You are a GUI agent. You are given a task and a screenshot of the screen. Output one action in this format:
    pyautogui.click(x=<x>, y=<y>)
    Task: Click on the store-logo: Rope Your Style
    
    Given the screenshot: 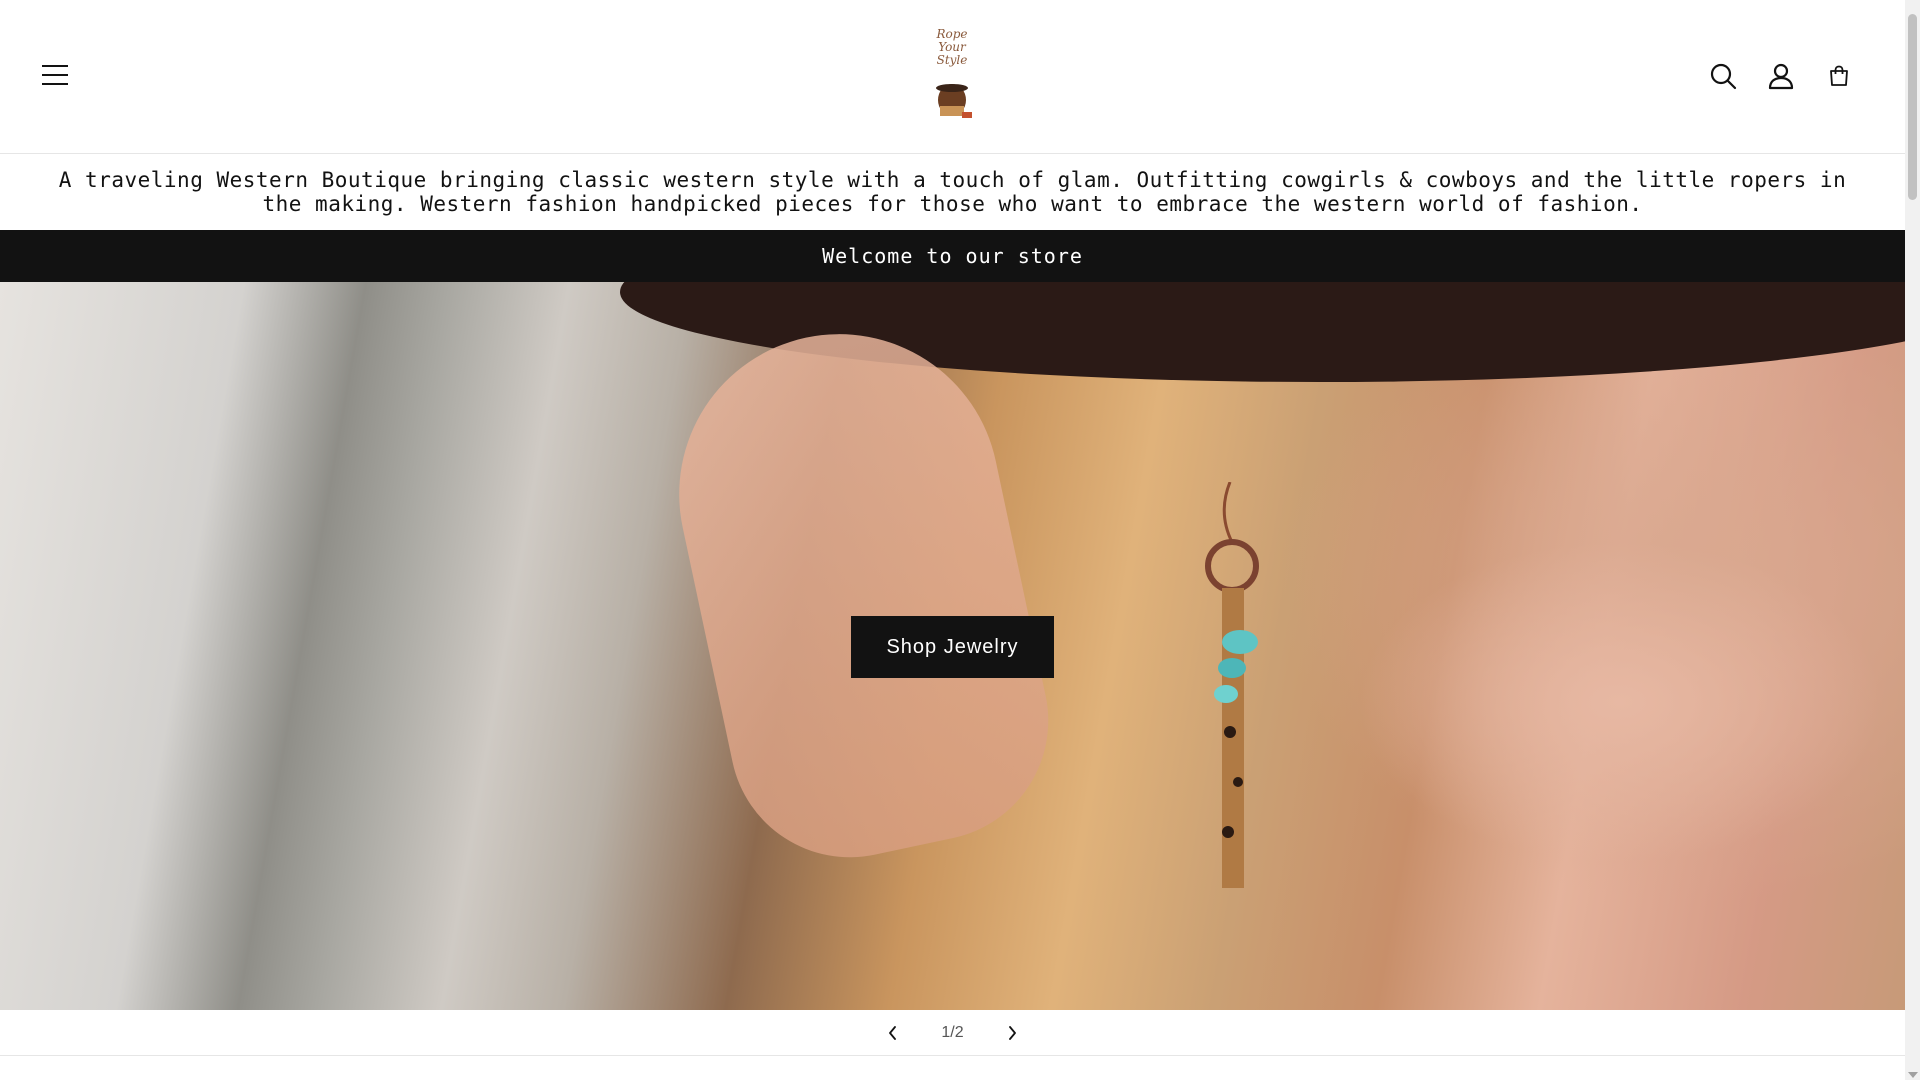 What is the action you would take?
    pyautogui.click(x=952, y=76)
    